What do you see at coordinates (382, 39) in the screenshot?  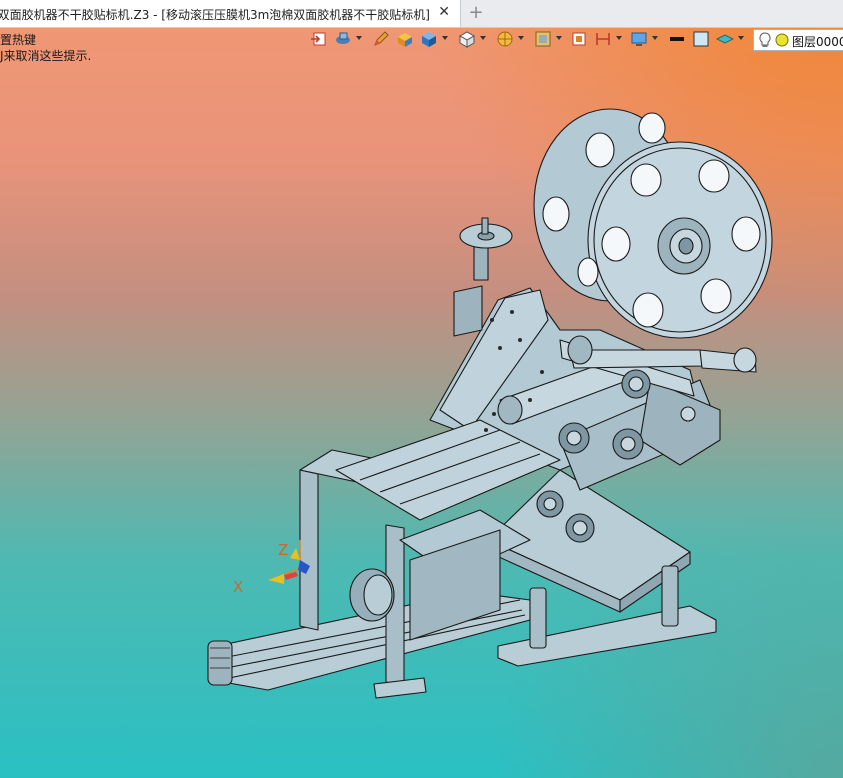 I see `pencil-icon` at bounding box center [382, 39].